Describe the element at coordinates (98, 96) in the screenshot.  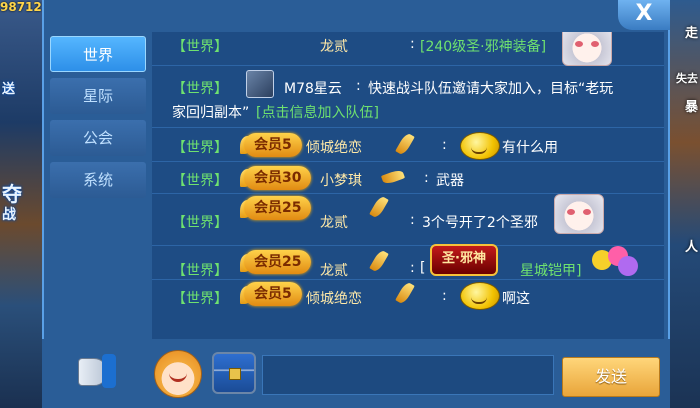
I see `tab-interstellar: 星际` at that location.